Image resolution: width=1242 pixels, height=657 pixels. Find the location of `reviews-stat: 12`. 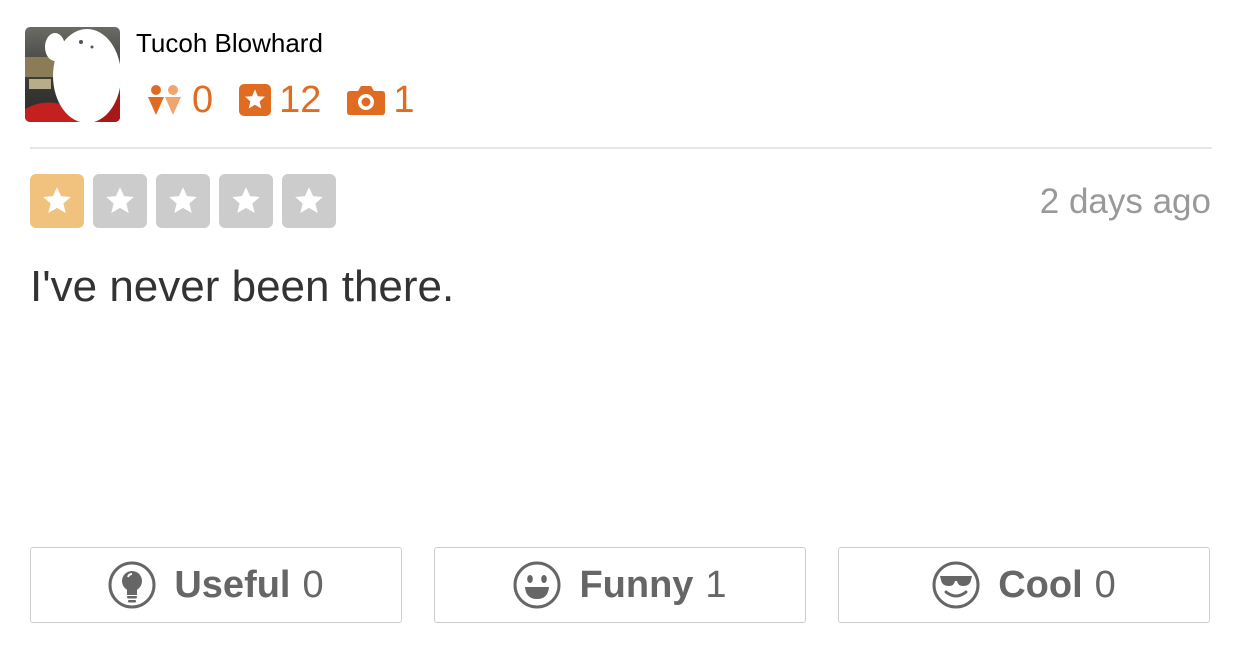

reviews-stat: 12 is located at coordinates (280, 100).